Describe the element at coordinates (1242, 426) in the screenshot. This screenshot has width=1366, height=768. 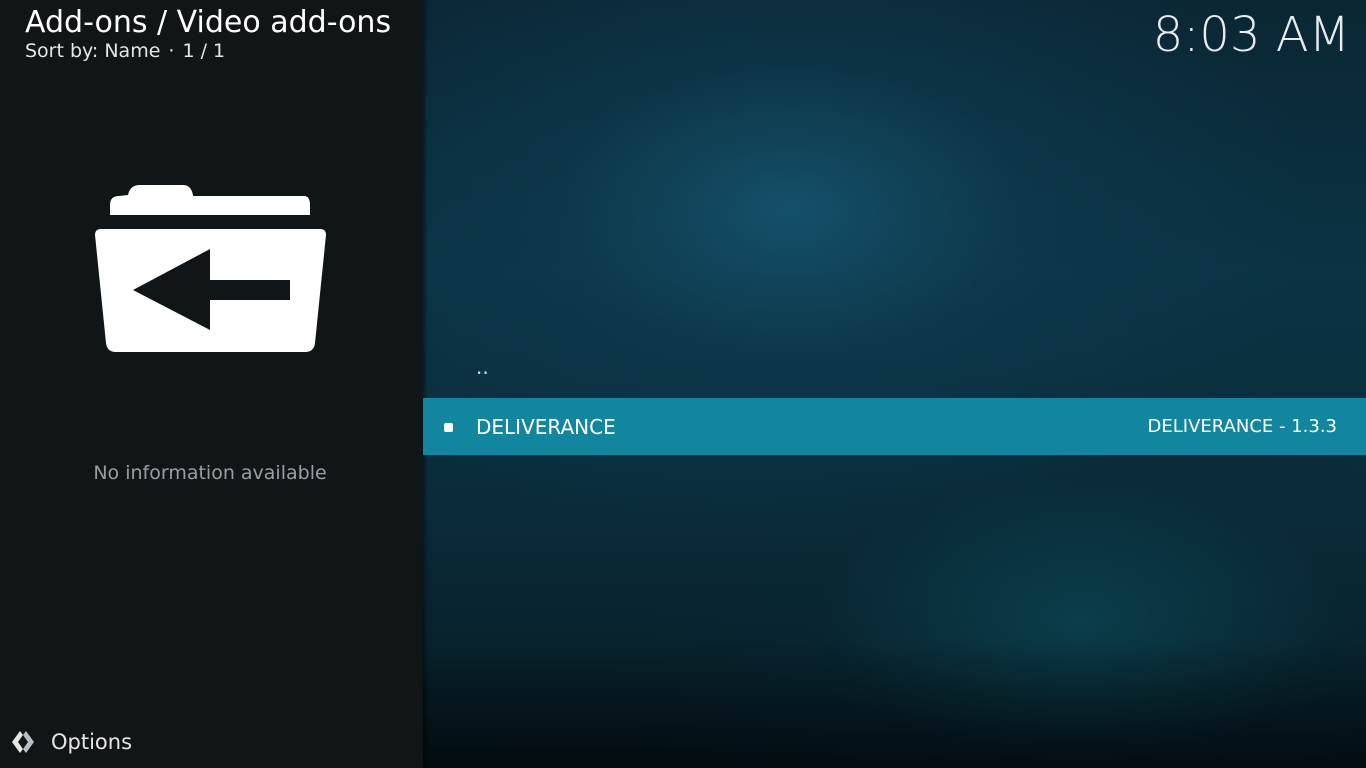
I see `list-item-version: DELIVERANCE - 1.3.3` at that location.